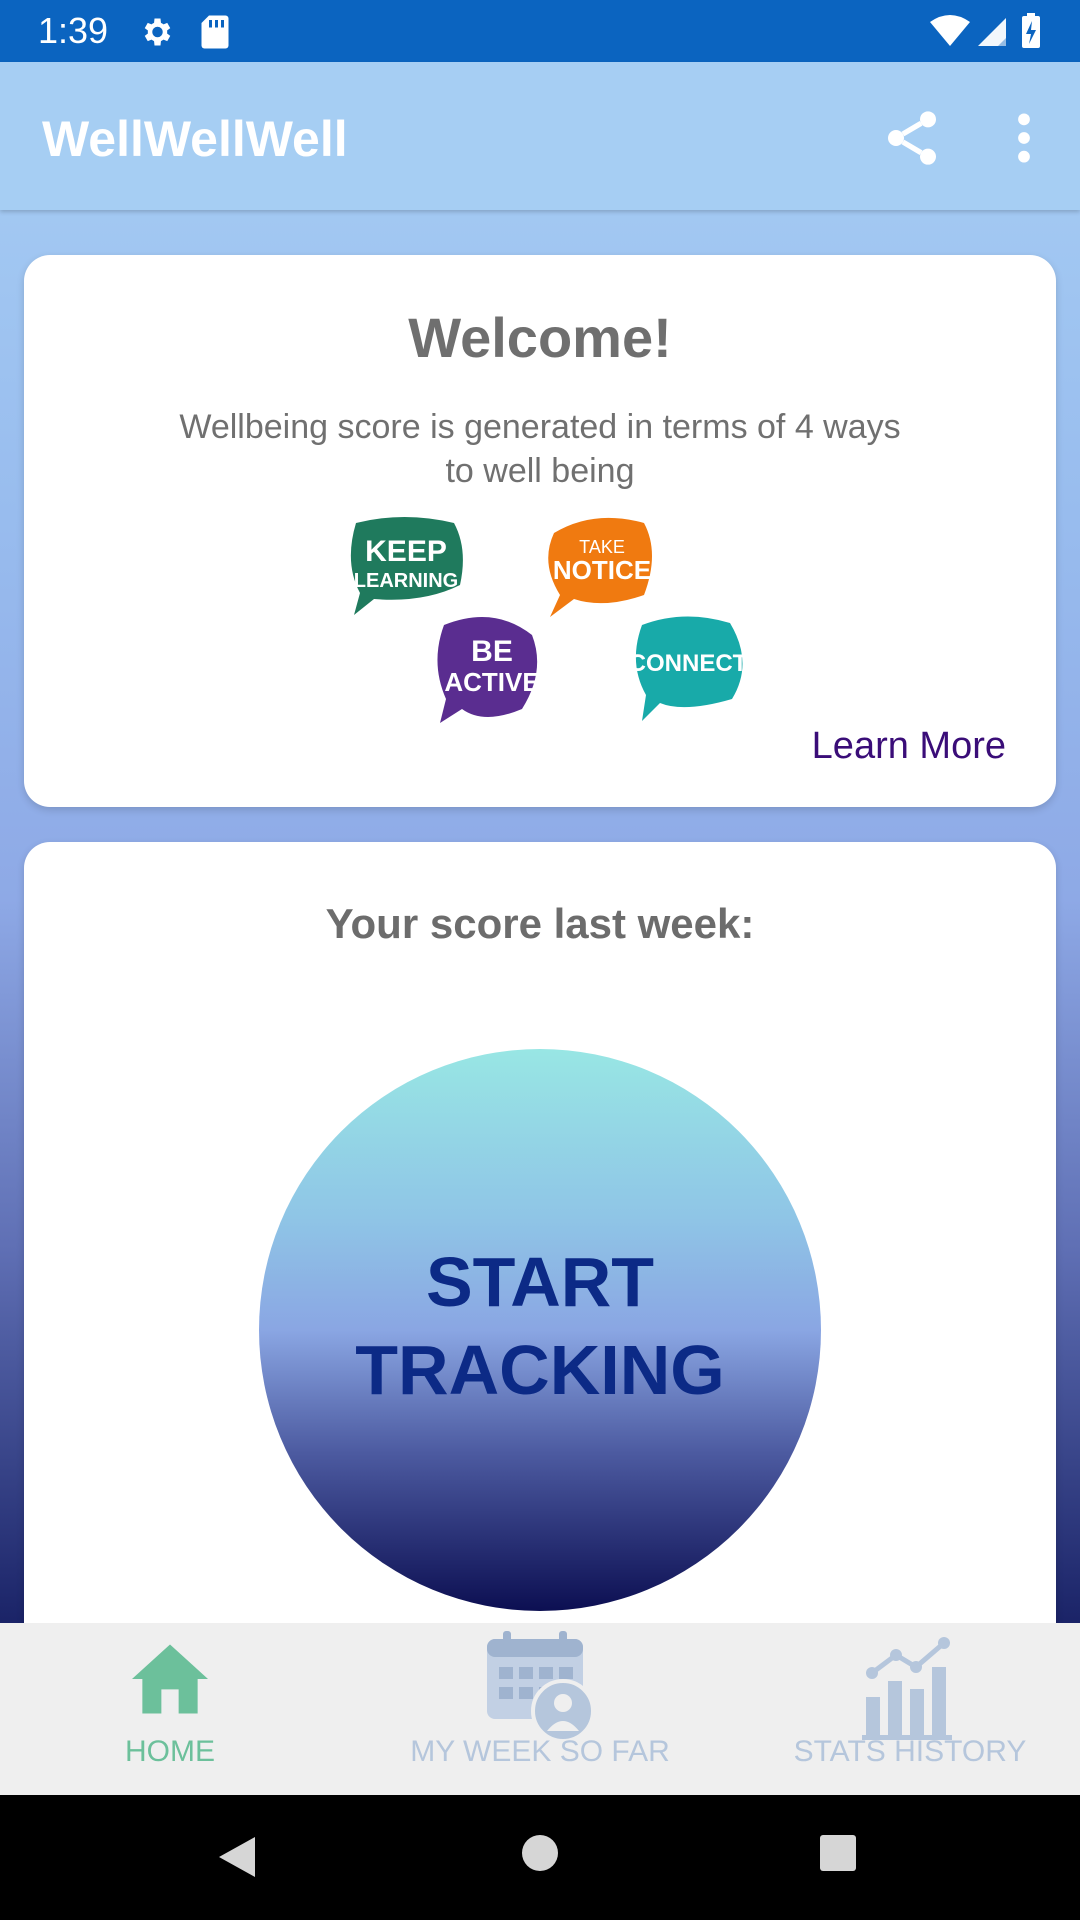 The image size is (1080, 1920). What do you see at coordinates (237, 1857) in the screenshot?
I see `back-icon` at bounding box center [237, 1857].